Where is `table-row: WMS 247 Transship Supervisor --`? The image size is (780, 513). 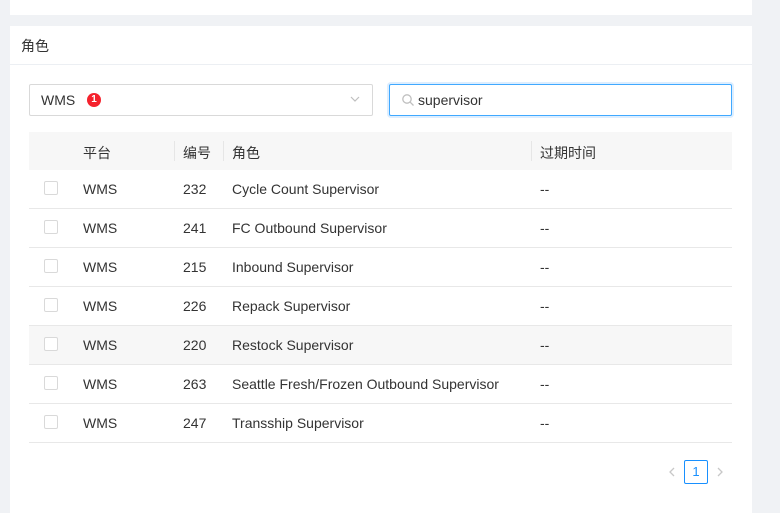
table-row: WMS 247 Transship Supervisor -- is located at coordinates (380, 423).